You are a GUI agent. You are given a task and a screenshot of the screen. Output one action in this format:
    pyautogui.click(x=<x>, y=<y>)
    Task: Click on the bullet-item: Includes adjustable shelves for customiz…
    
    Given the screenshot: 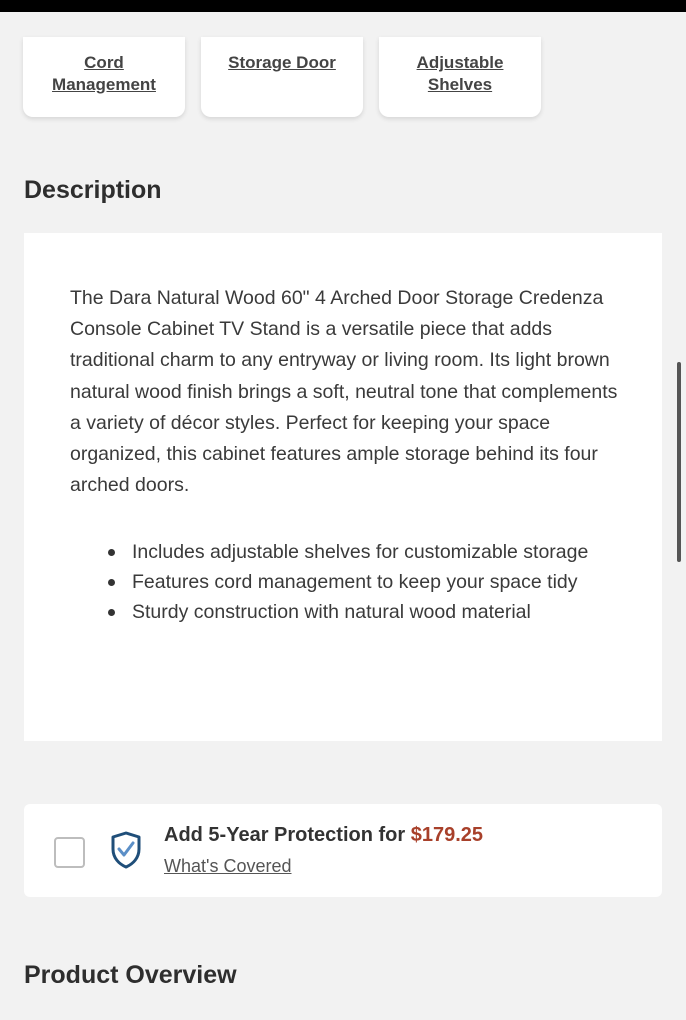 What is the action you would take?
    pyautogui.click(x=365, y=552)
    